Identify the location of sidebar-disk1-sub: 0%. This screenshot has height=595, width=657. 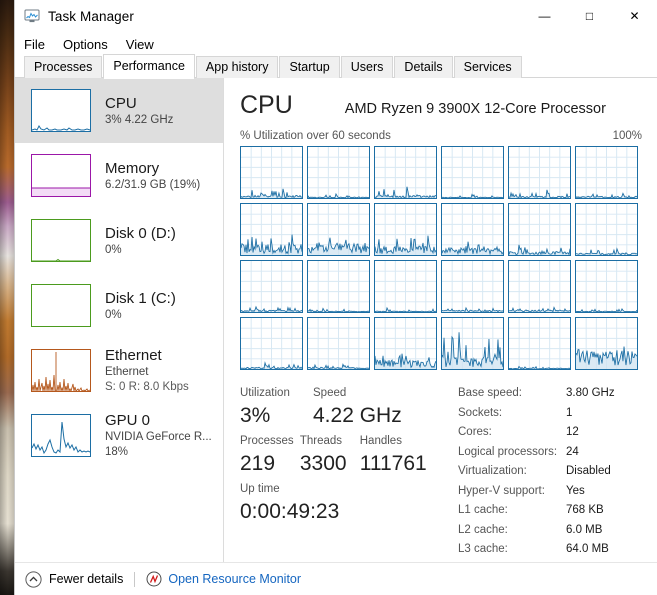
(113, 314).